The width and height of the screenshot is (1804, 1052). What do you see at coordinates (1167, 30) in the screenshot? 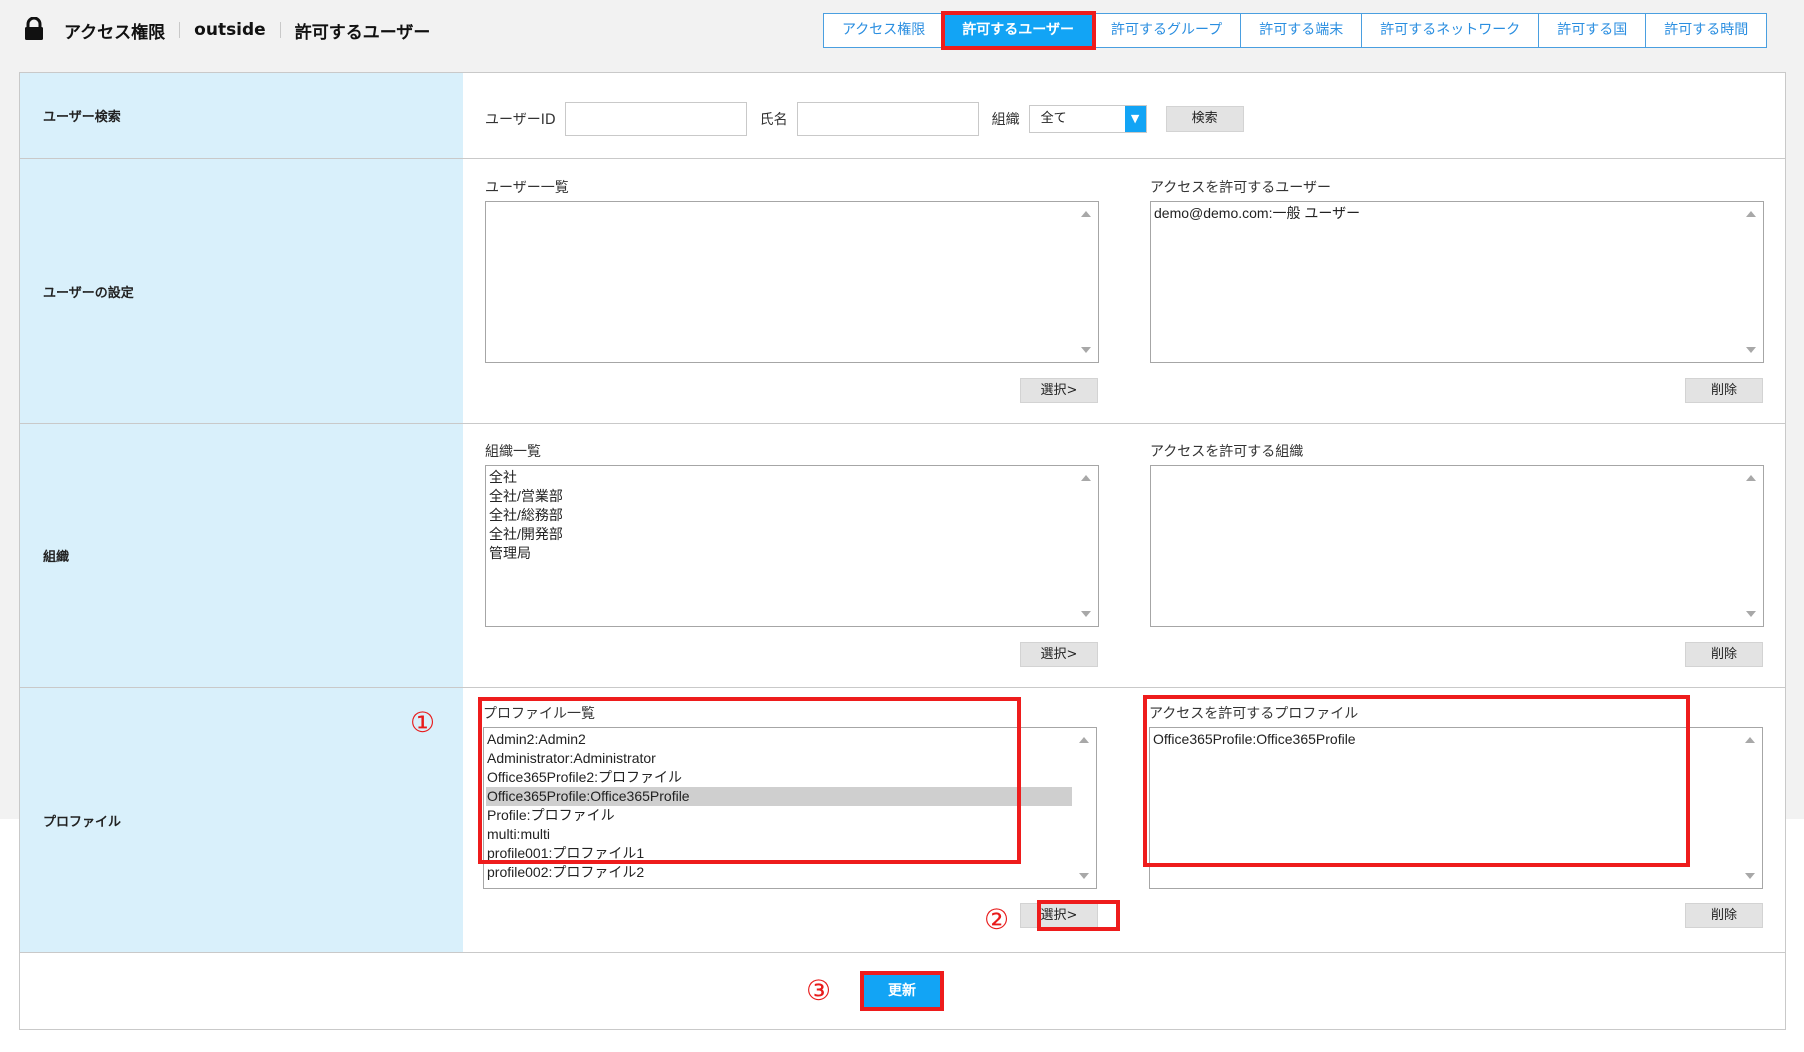
I see `tab-allowed-groups: 許可するグループ` at bounding box center [1167, 30].